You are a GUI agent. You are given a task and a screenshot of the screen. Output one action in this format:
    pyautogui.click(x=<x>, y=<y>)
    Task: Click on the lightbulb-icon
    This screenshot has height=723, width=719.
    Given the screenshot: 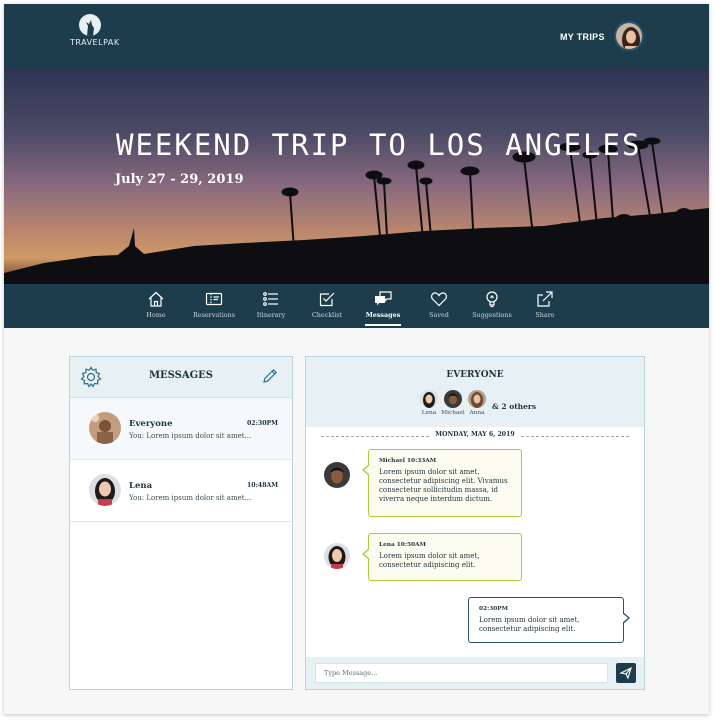 What is the action you would take?
    pyautogui.click(x=492, y=299)
    